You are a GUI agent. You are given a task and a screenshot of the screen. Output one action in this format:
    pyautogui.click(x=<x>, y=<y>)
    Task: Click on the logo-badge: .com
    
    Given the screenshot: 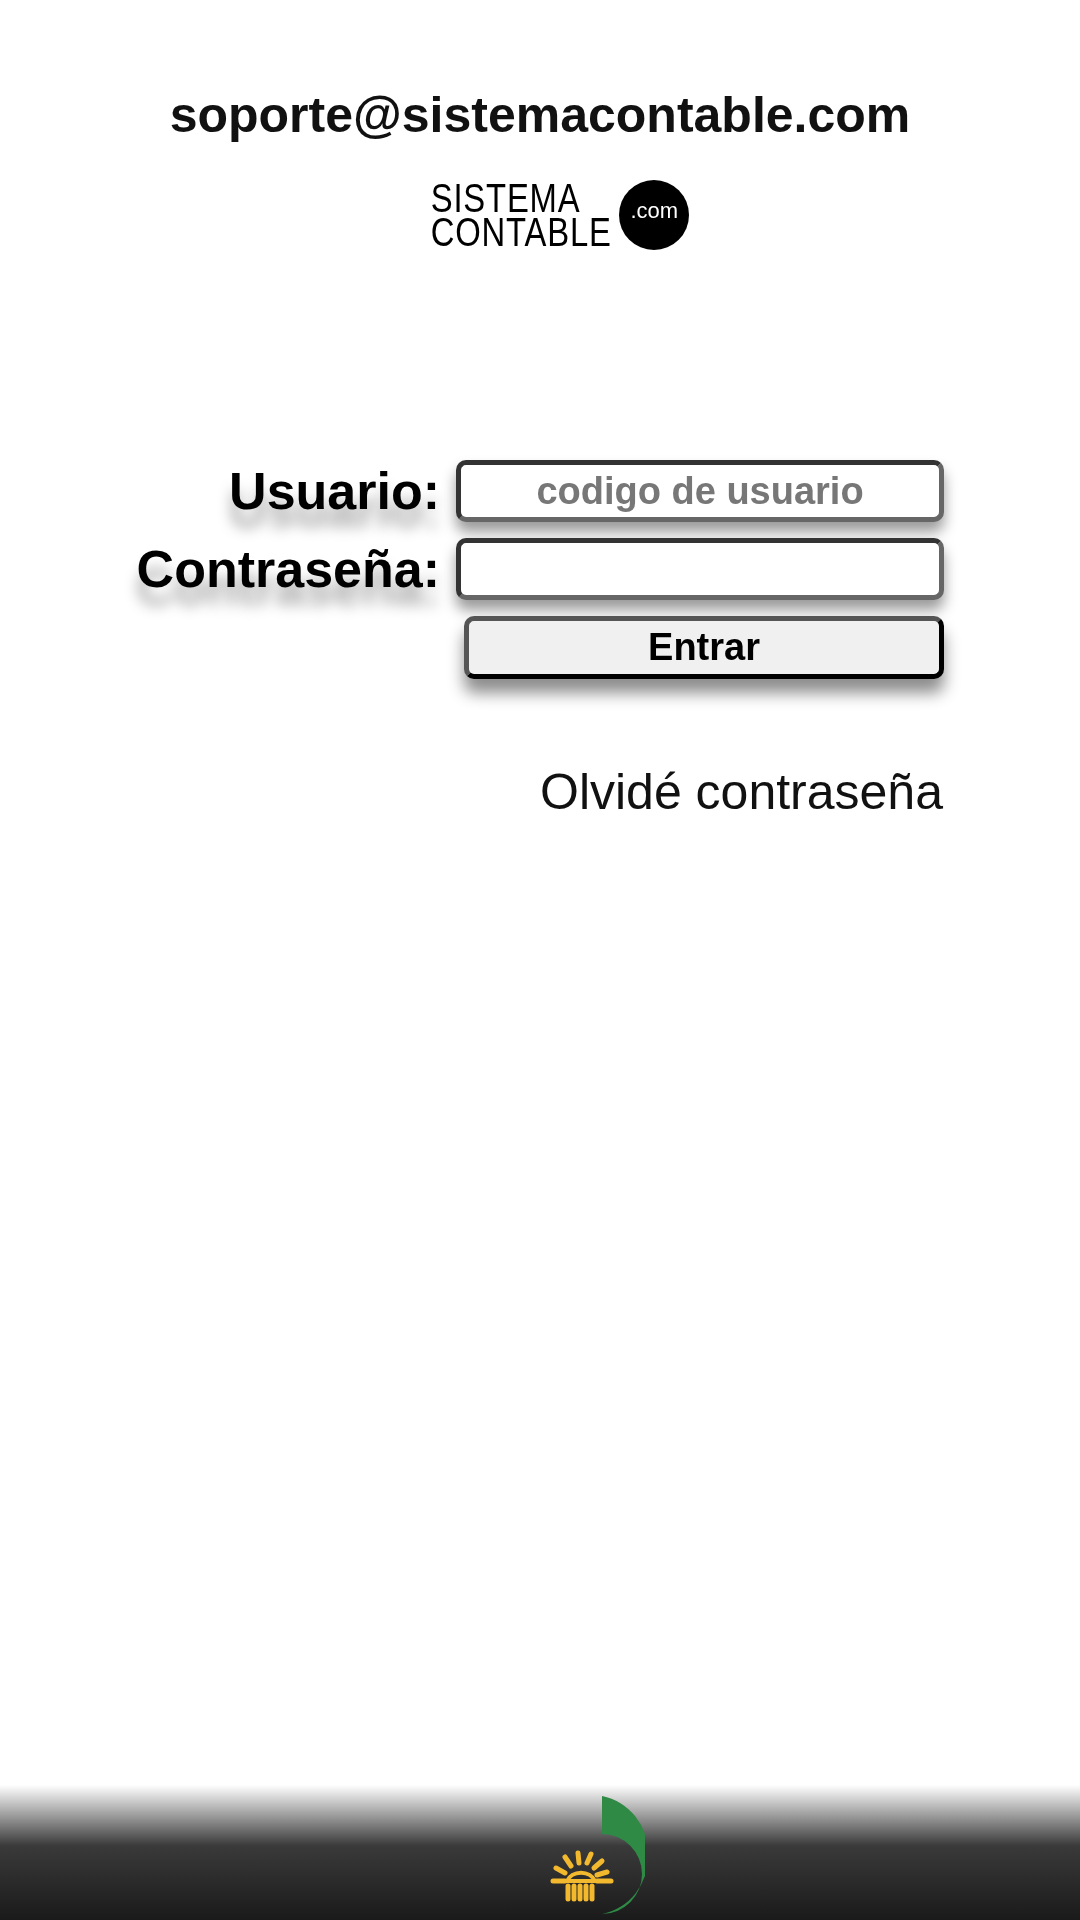 What is the action you would take?
    pyautogui.click(x=654, y=215)
    